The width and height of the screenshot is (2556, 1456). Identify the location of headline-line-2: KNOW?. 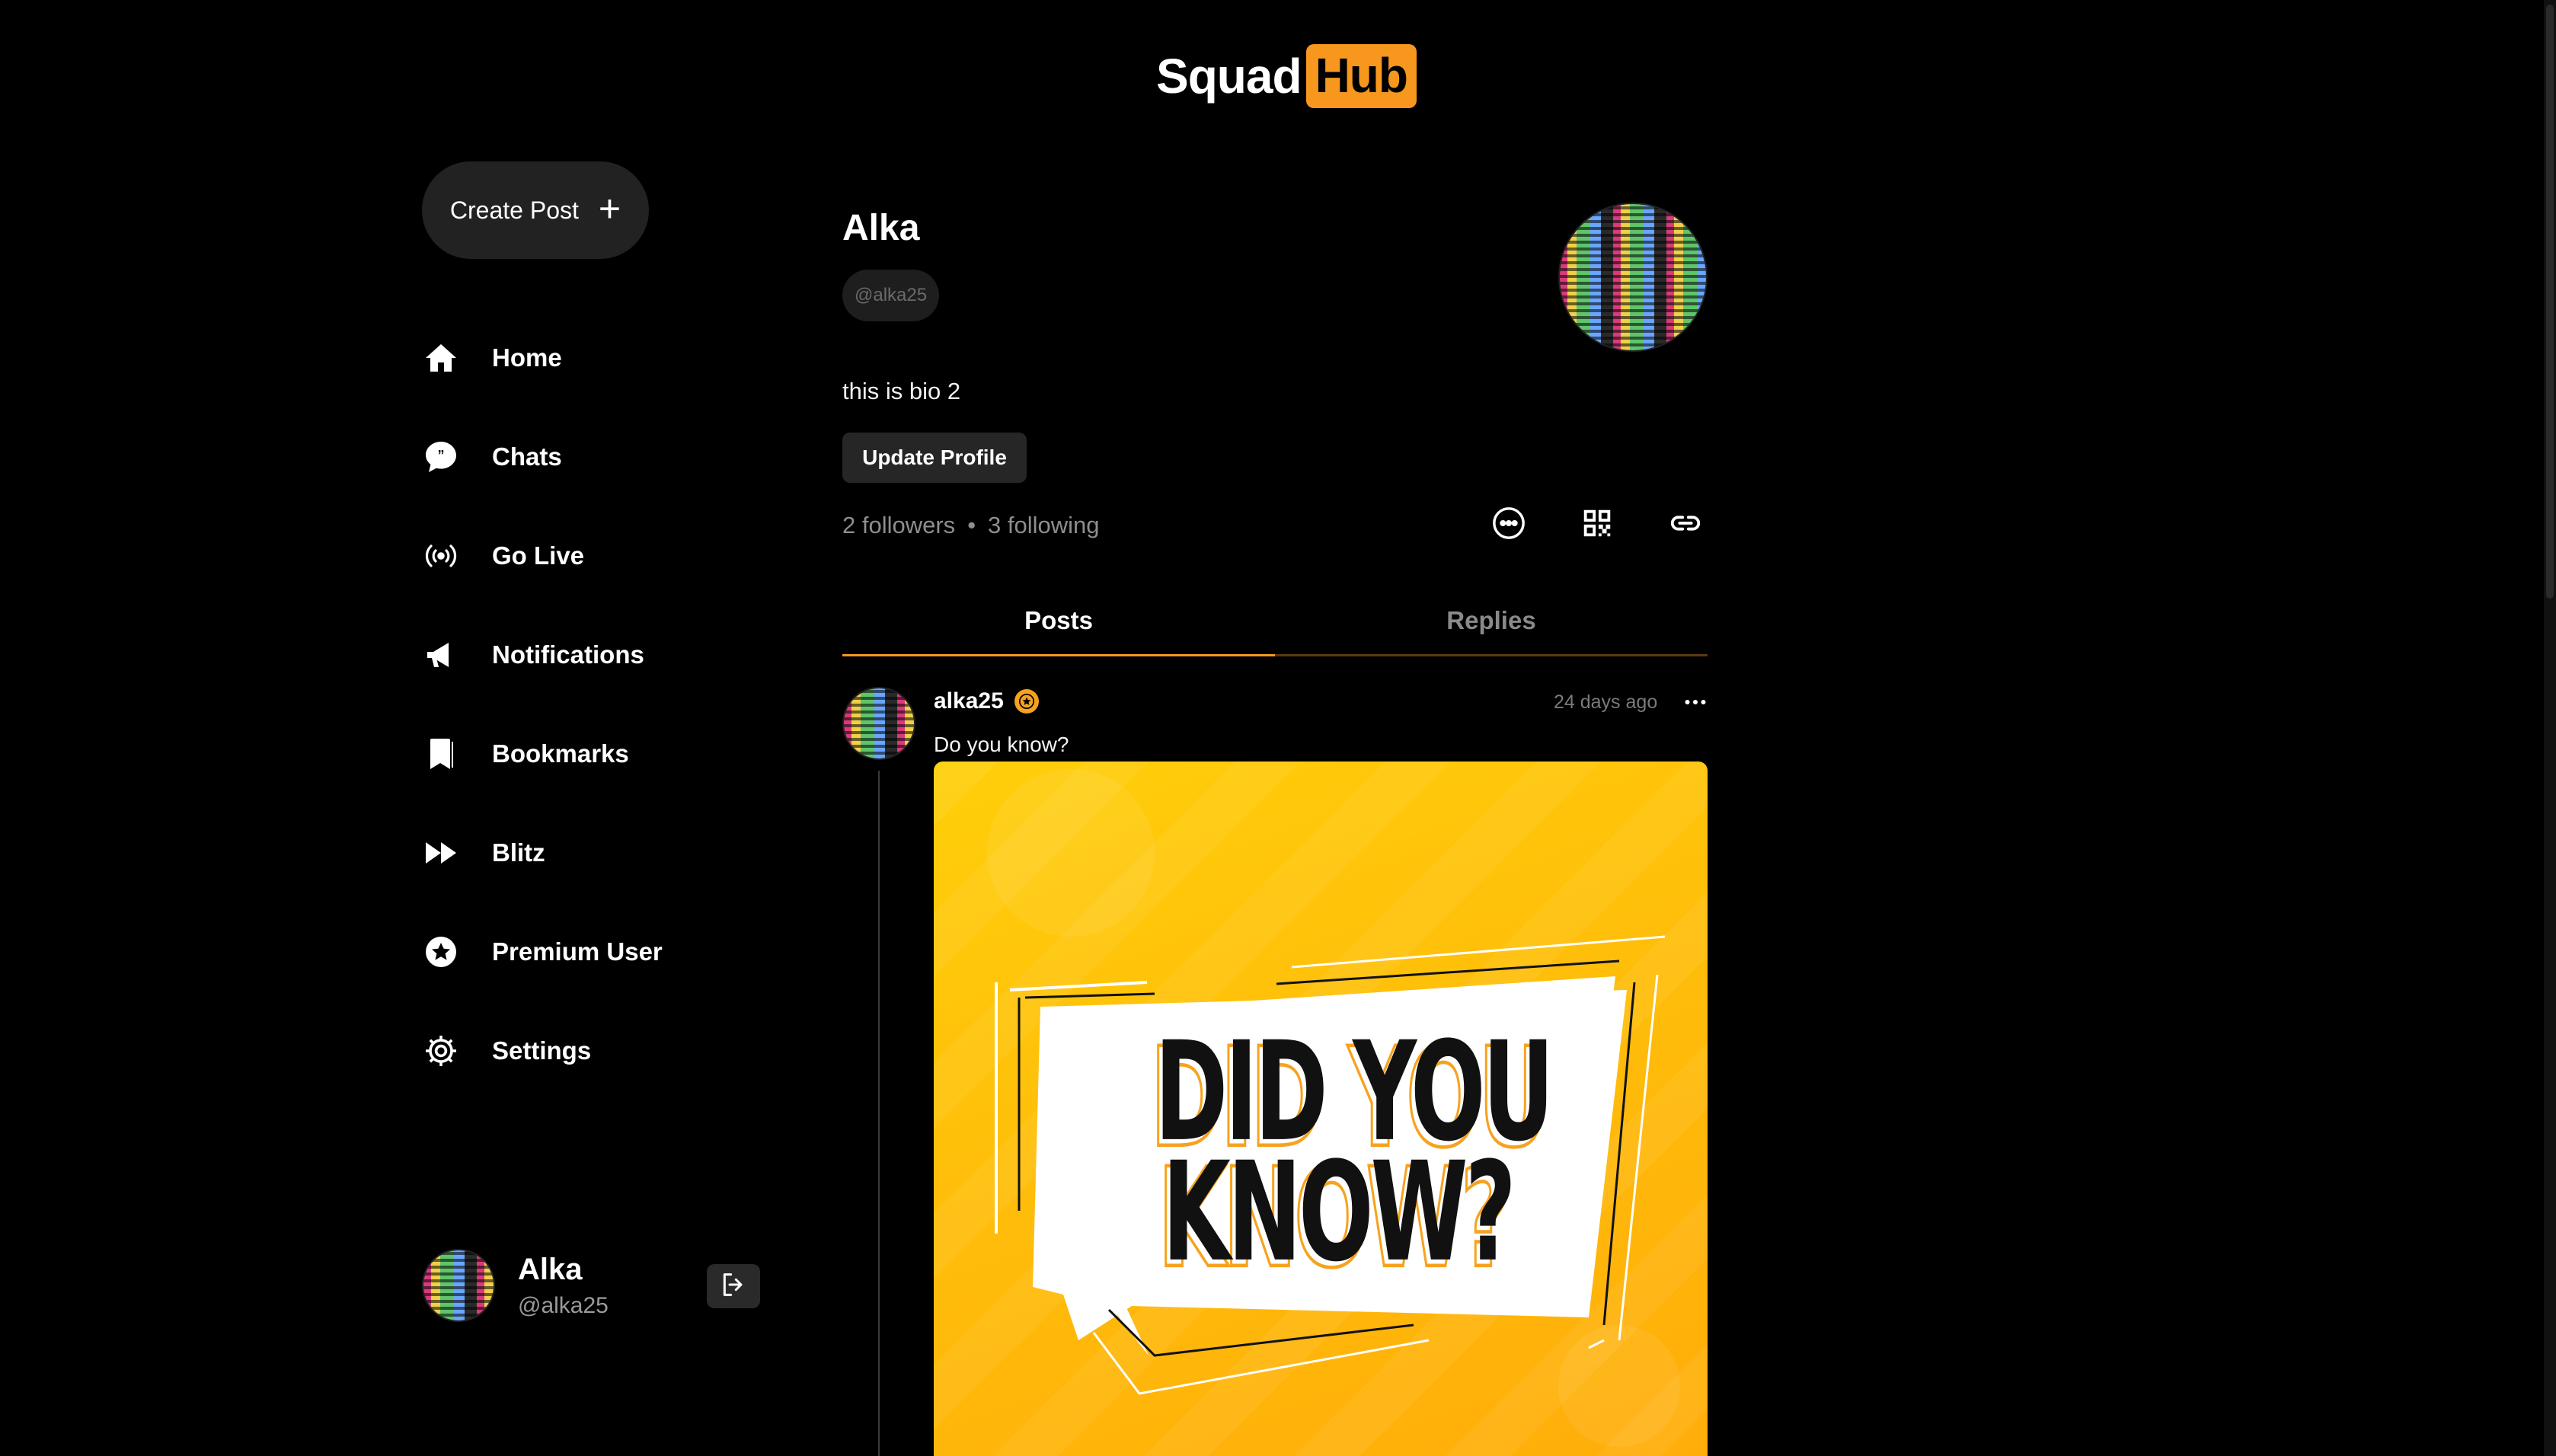
(1339, 1213).